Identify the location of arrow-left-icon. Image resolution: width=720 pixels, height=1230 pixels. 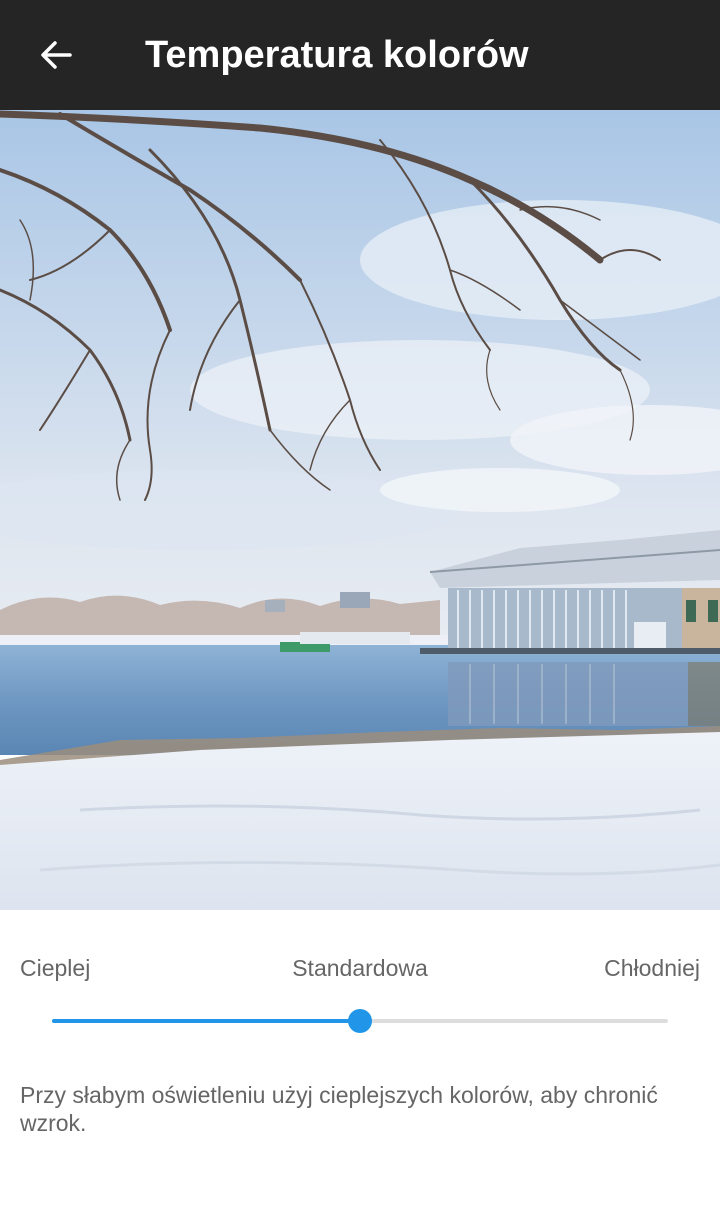
(56, 55).